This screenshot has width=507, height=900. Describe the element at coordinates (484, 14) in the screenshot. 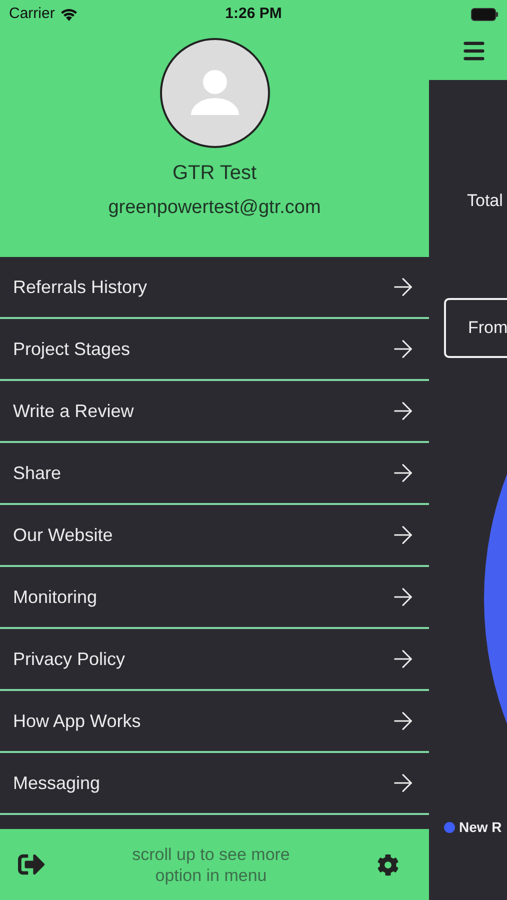

I see `battery-icon` at that location.